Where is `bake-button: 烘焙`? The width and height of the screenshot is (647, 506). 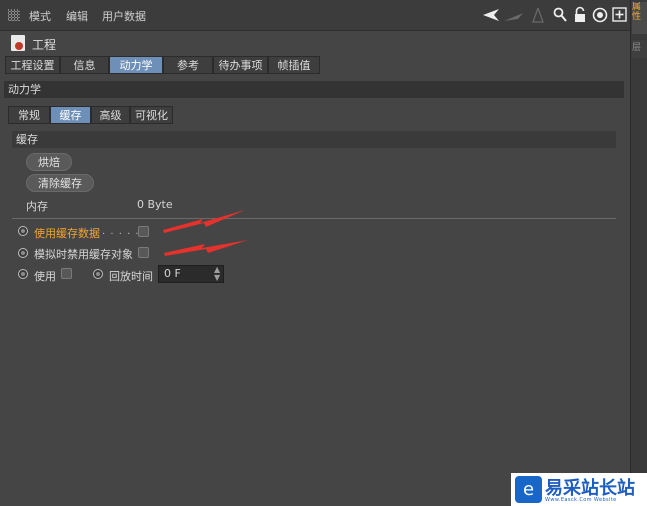 bake-button: 烘焙 is located at coordinates (49, 162).